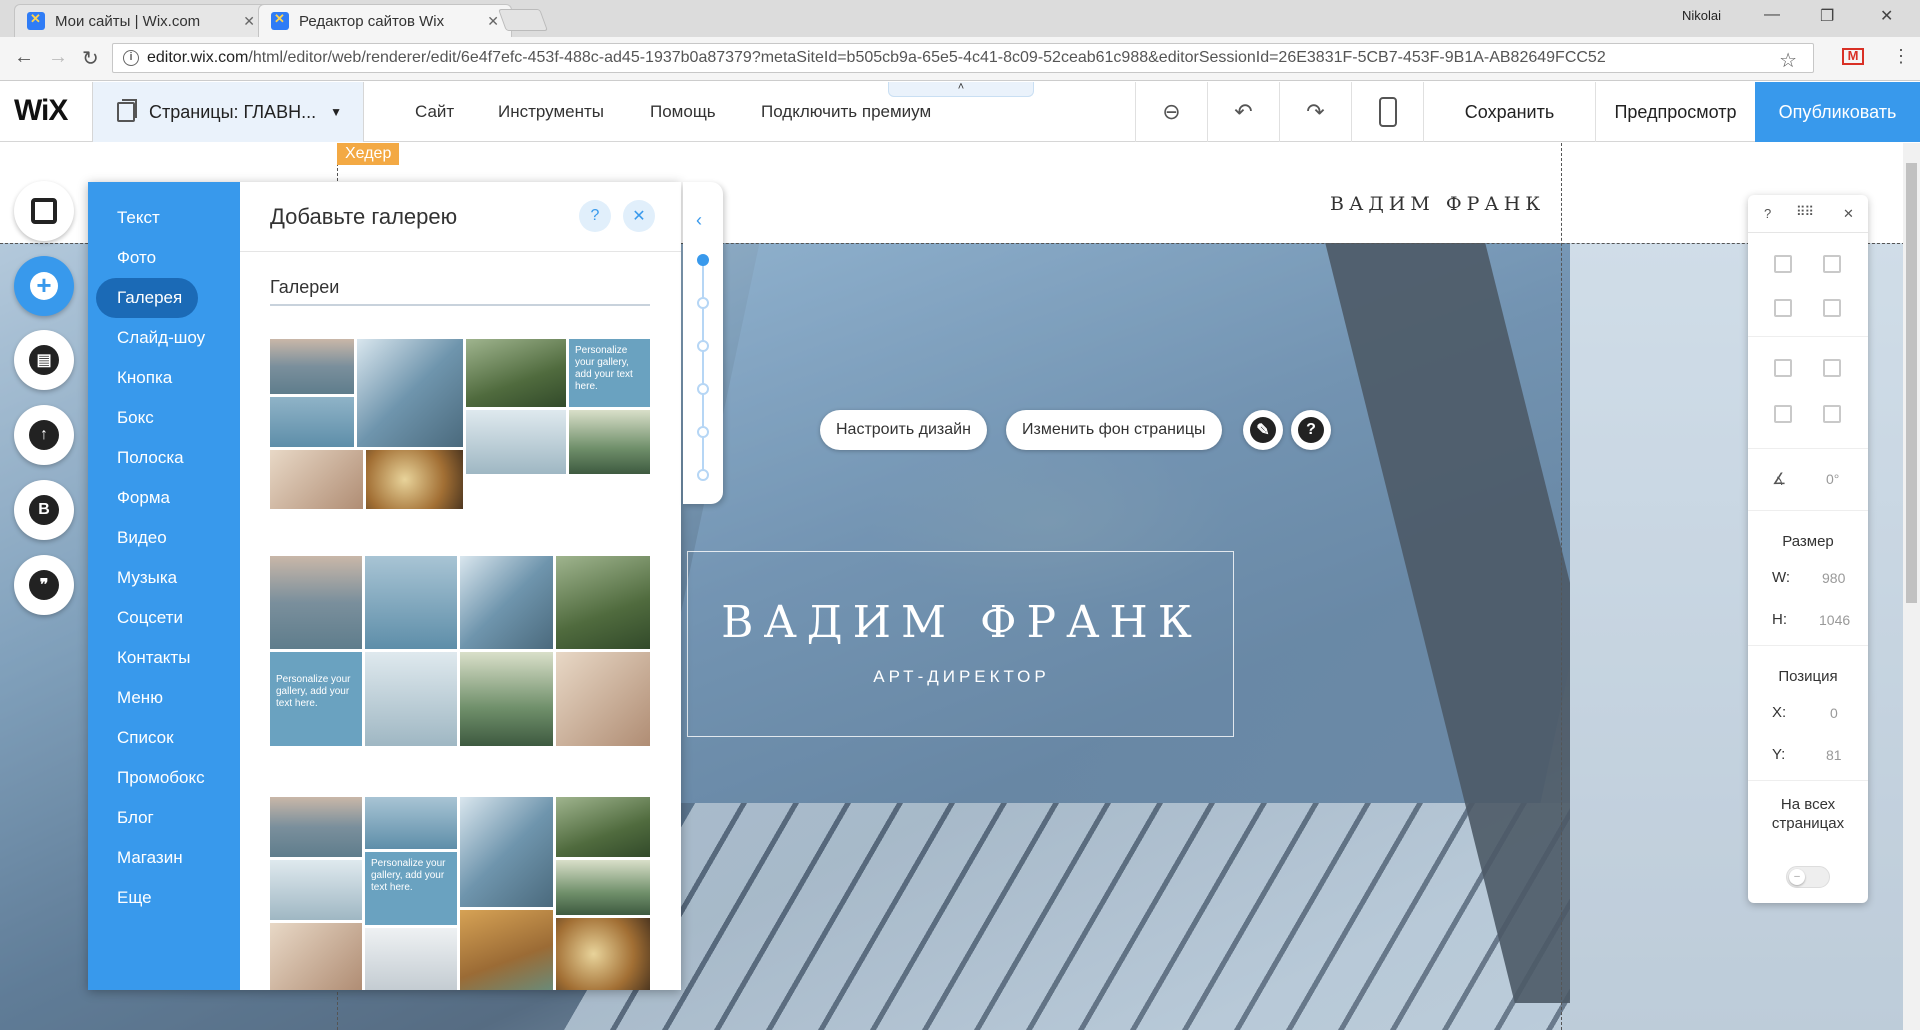  I want to click on category-strip: Полоска, so click(164, 458).